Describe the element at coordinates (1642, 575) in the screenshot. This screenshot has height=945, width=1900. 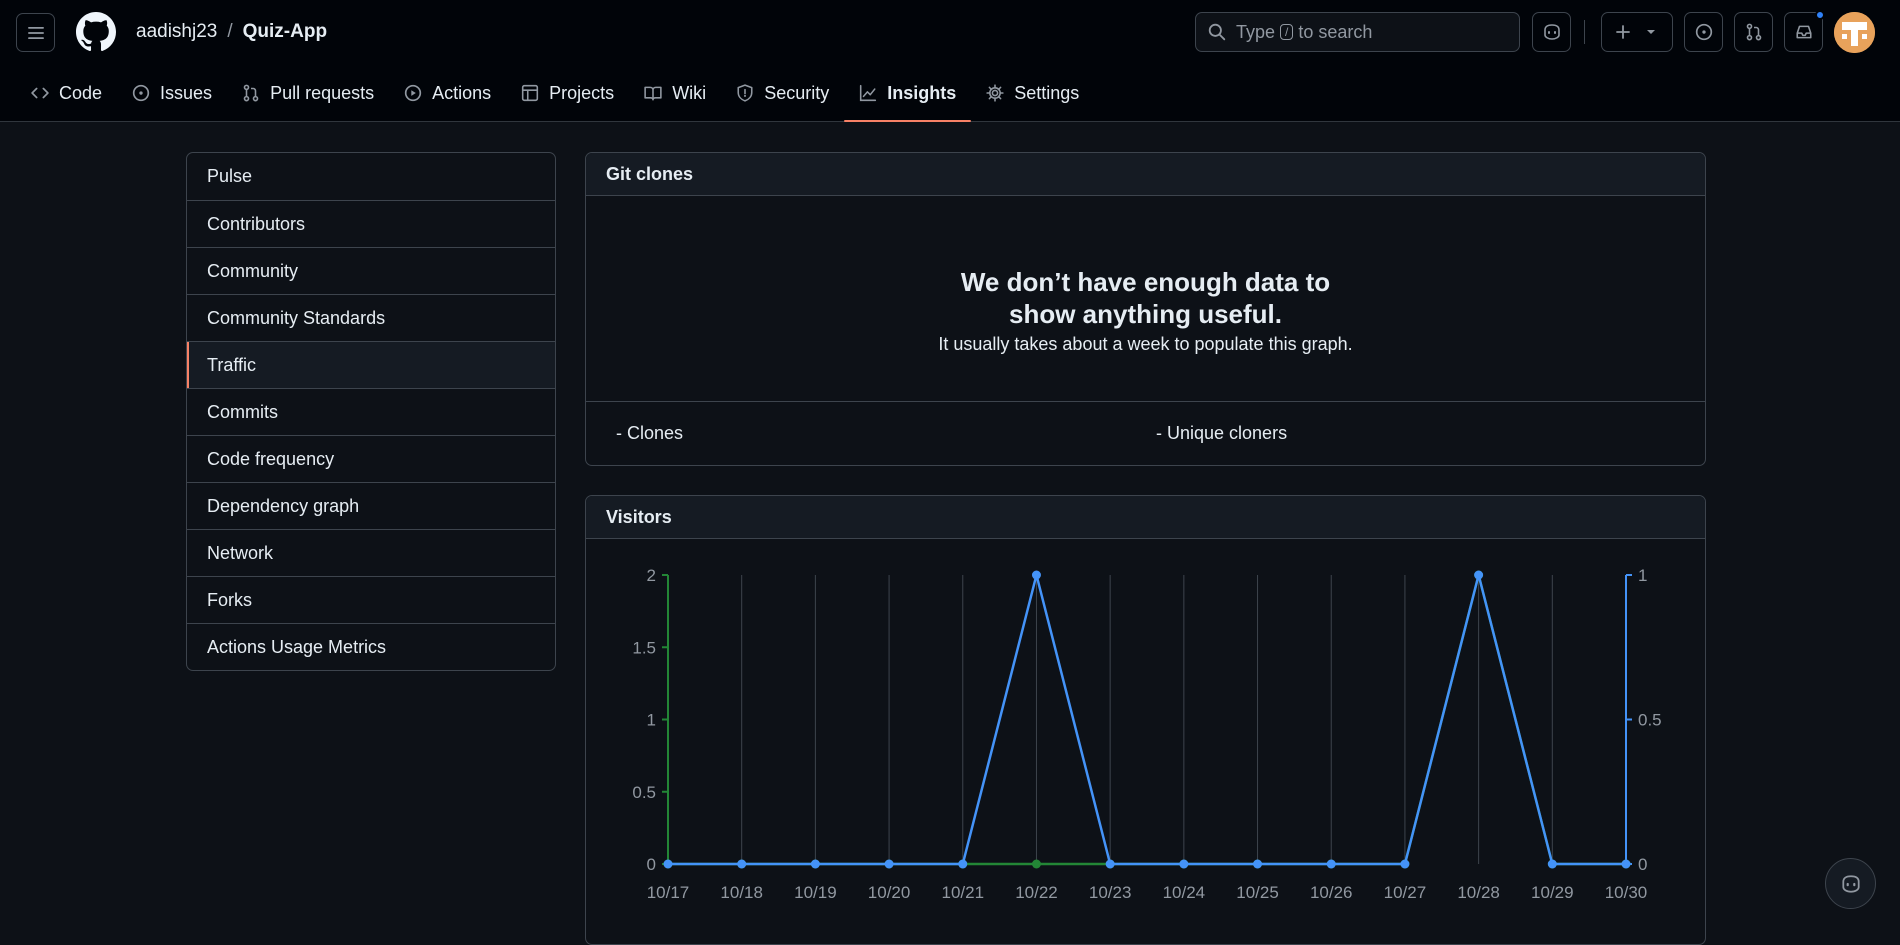
I see `right-axis-tick-label: 1` at that location.